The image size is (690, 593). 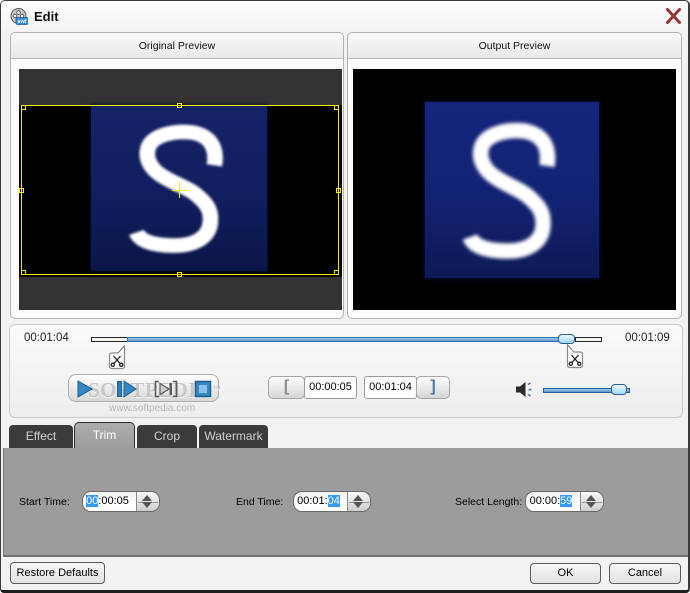 I want to click on svg-text: swf, so click(x=21, y=22).